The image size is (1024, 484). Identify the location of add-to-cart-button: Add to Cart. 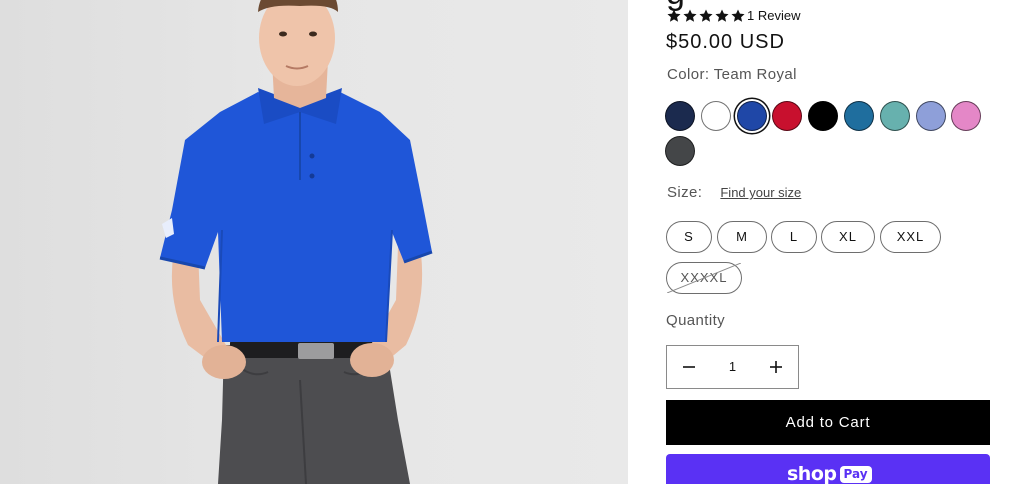
(828, 422).